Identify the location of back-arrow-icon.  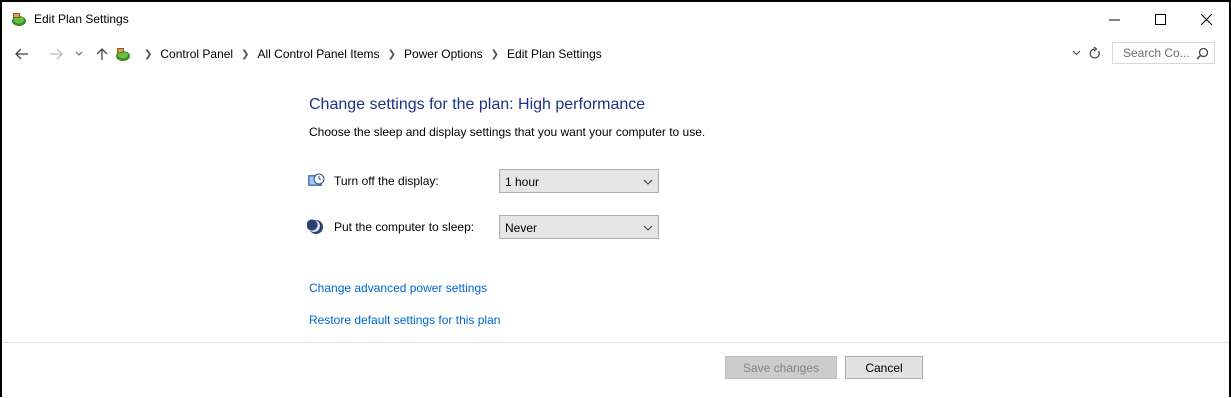
(21, 54).